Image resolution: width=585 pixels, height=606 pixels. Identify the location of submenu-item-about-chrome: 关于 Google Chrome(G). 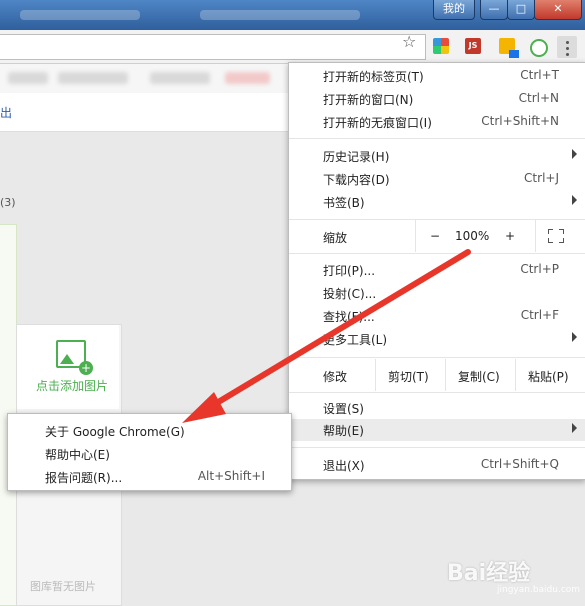
(149, 430).